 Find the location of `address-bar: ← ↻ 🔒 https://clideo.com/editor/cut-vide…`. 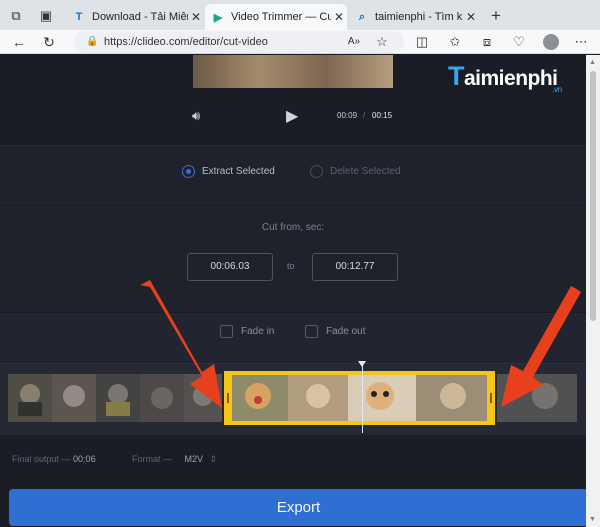

address-bar: ← ↻ 🔒 https://clideo.com/editor/cut-vide… is located at coordinates (300, 42).